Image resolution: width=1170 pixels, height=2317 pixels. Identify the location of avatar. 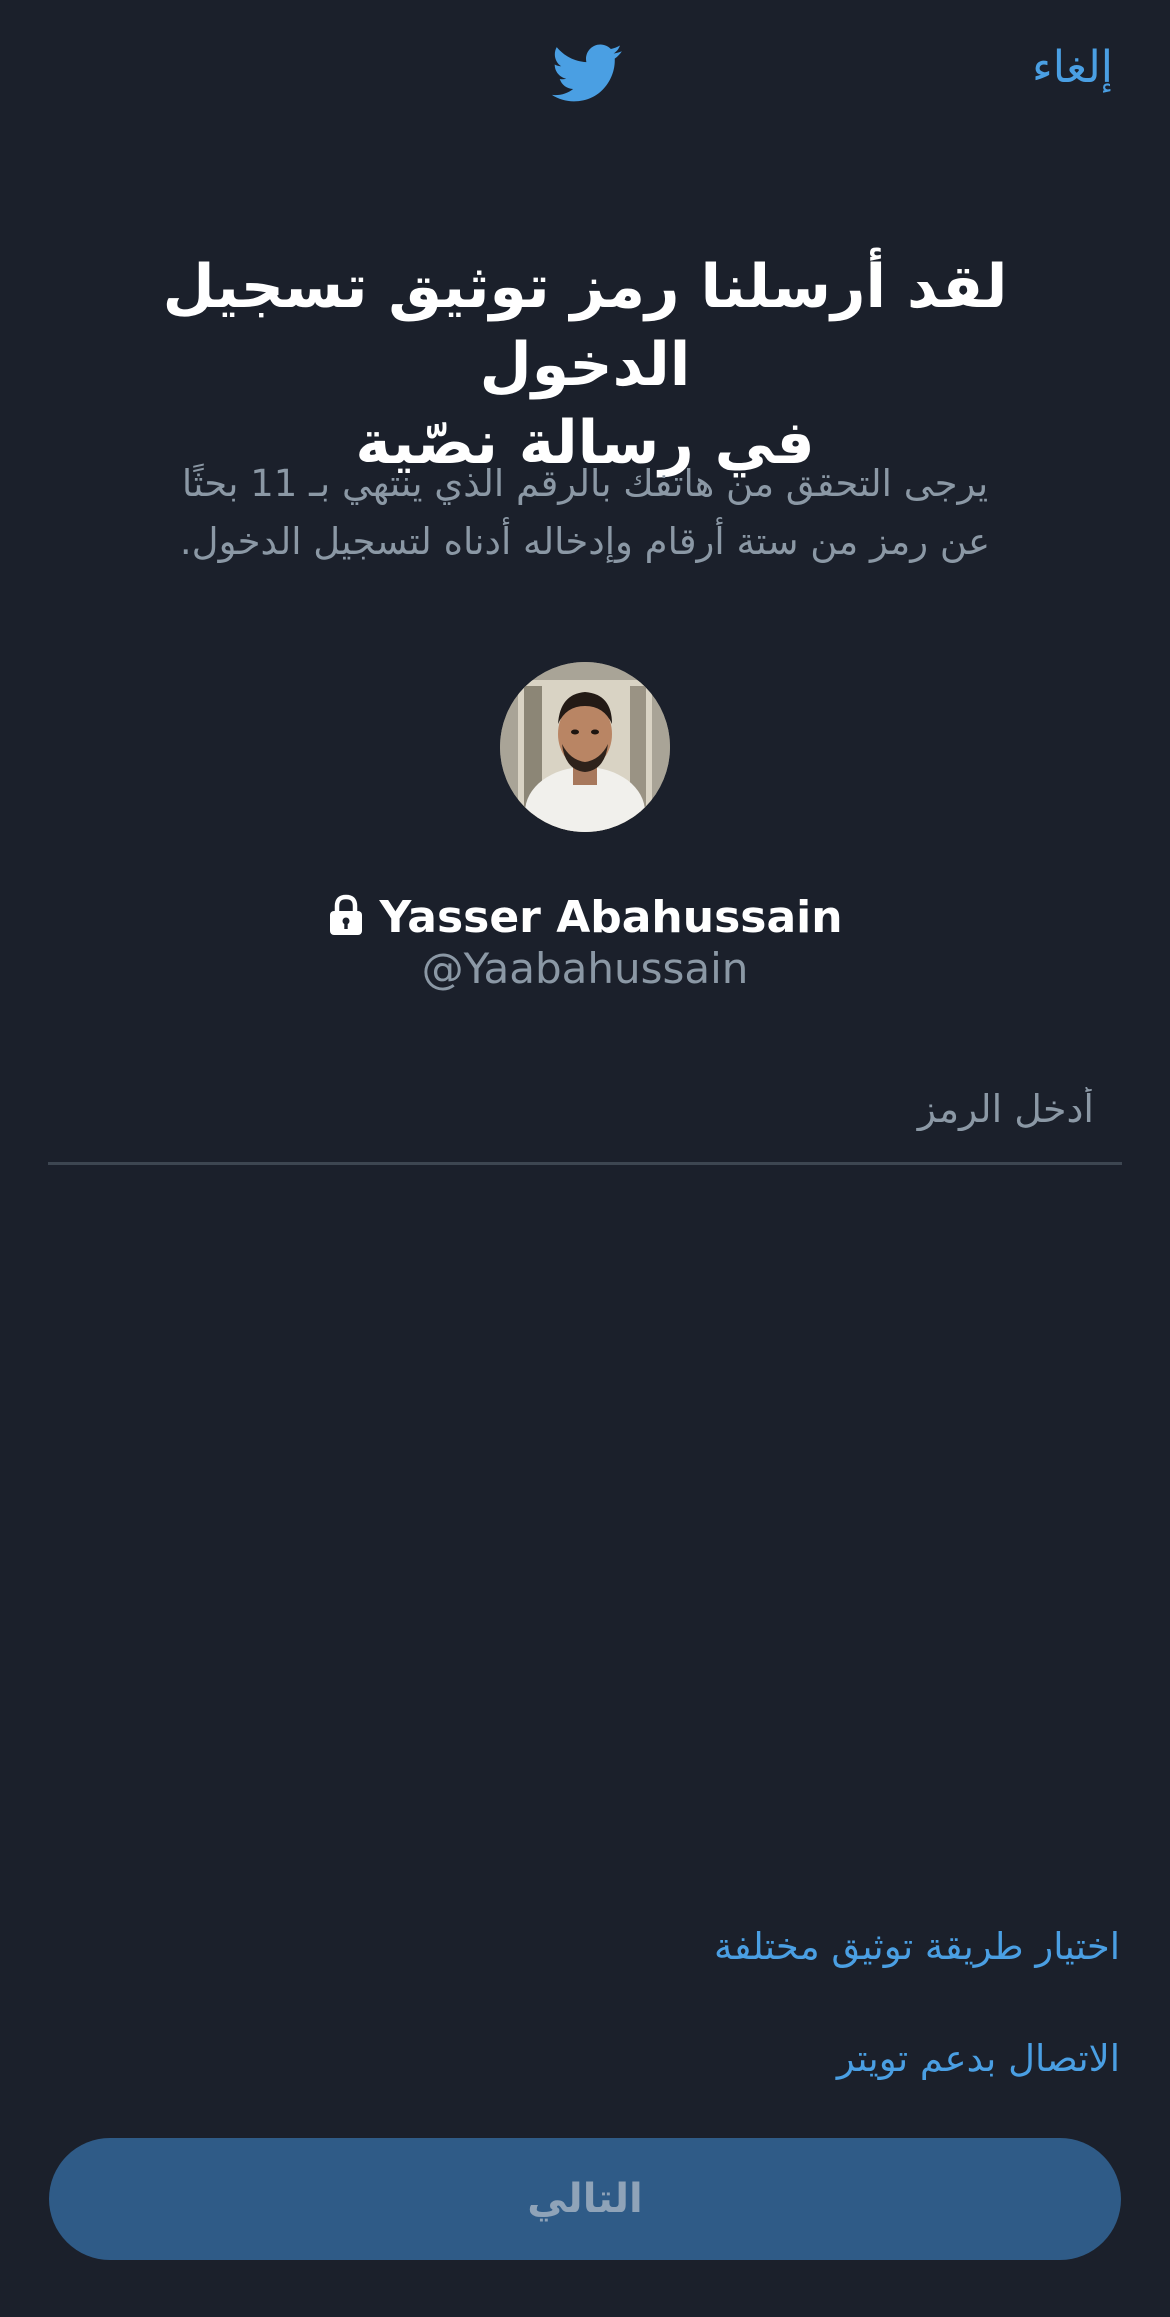
(585, 747).